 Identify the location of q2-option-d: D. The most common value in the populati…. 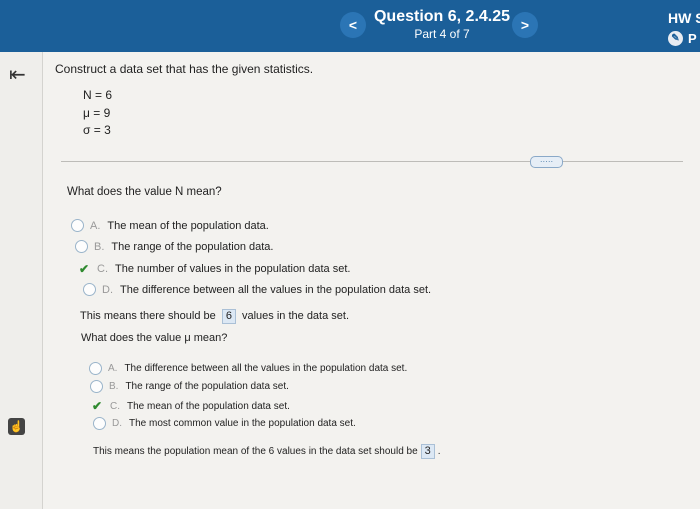
(224, 423).